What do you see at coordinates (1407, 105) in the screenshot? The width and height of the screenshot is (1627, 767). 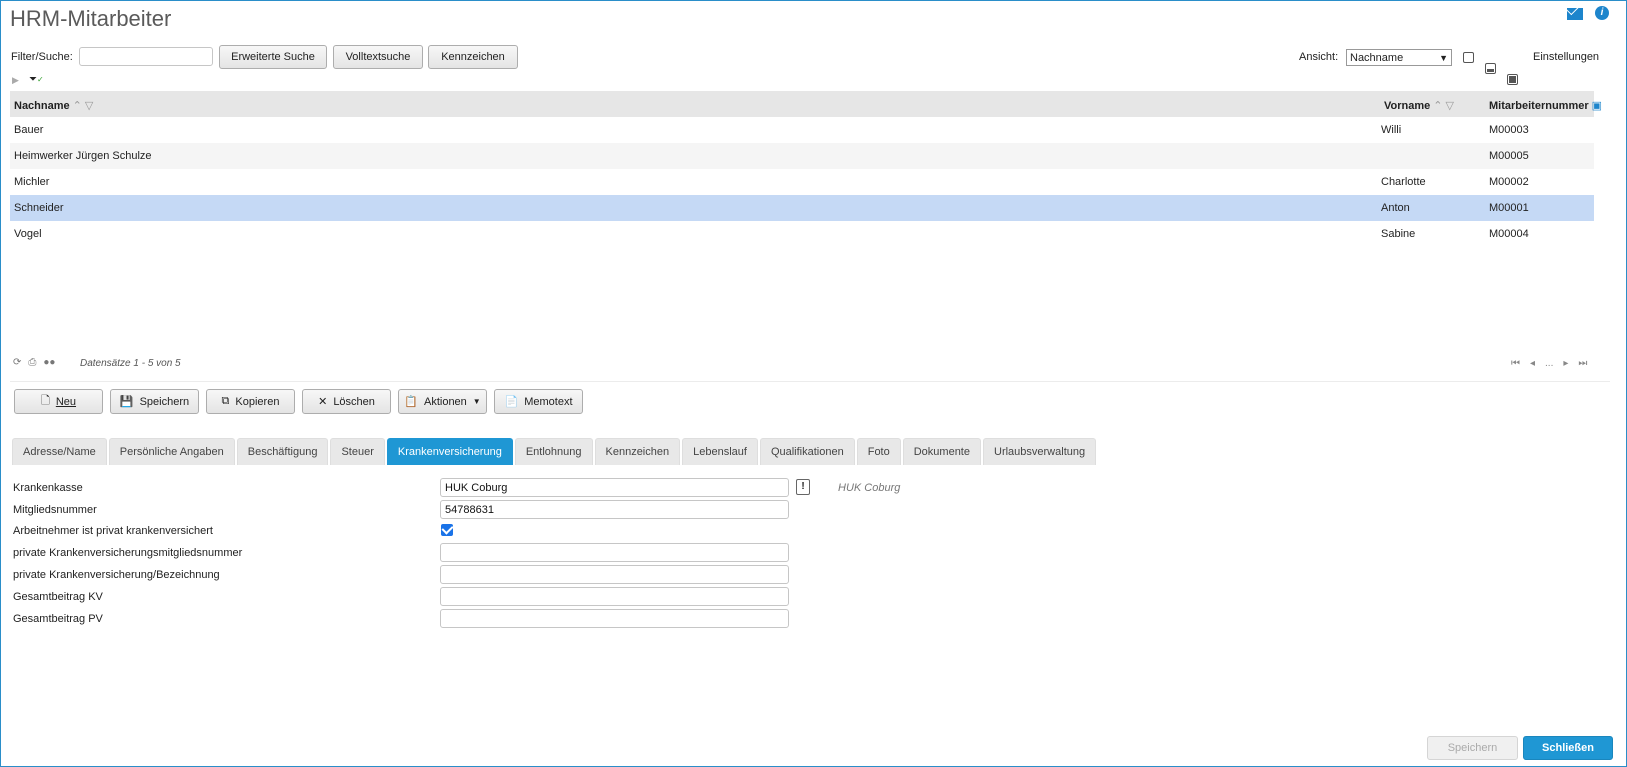 I see `column-label: Vorname` at bounding box center [1407, 105].